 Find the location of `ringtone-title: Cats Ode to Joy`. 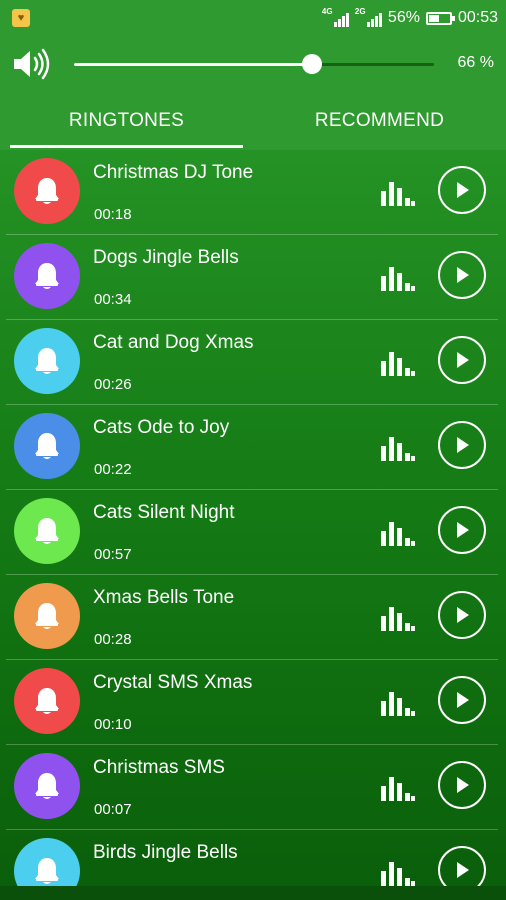

ringtone-title: Cats Ode to Joy is located at coordinates (161, 427).